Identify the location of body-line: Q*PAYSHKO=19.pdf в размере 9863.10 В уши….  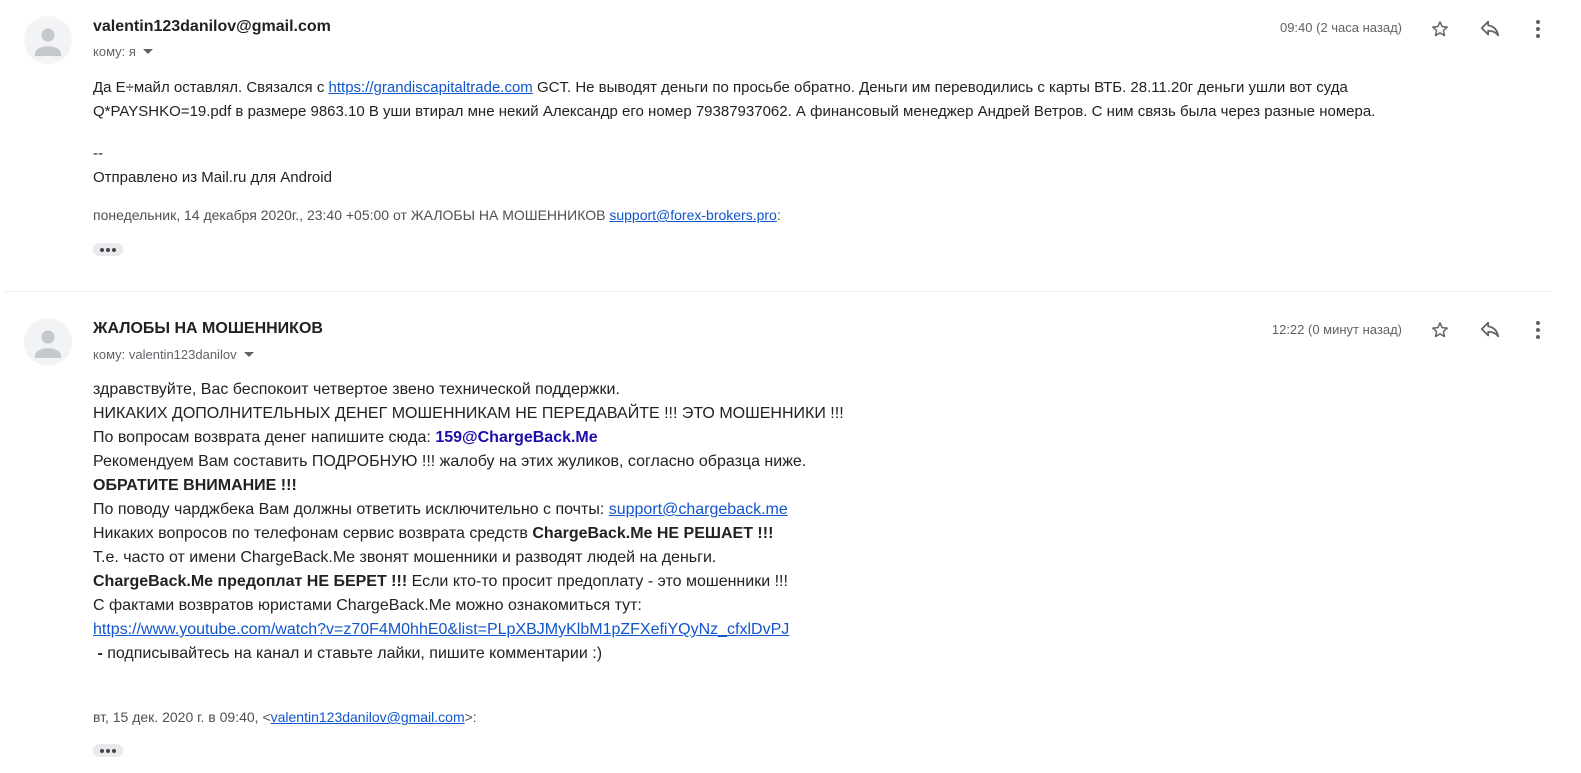
(734, 111).